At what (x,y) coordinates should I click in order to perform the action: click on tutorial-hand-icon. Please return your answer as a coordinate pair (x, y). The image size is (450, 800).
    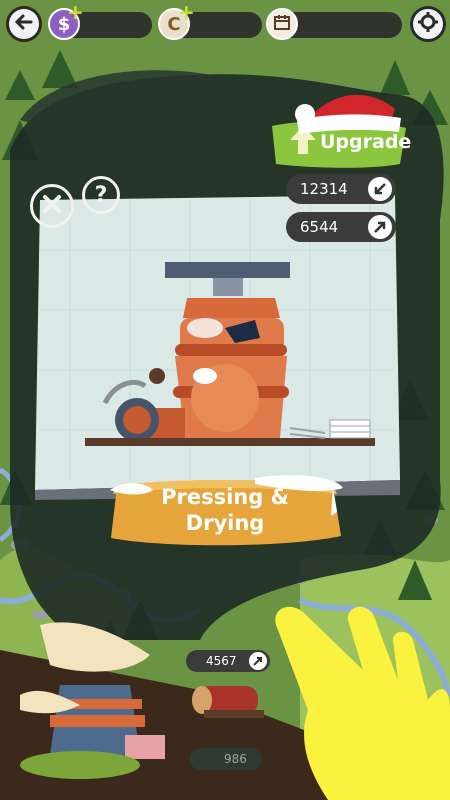
    Looking at the image, I should click on (362, 703).